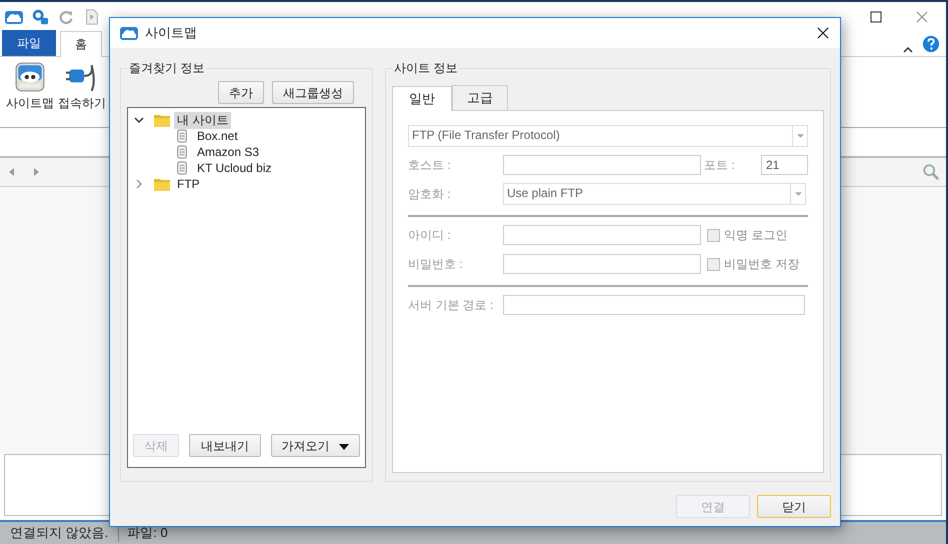 This screenshot has height=544, width=948. What do you see at coordinates (313, 92) in the screenshot?
I see `group-button: 새그룹생성` at bounding box center [313, 92].